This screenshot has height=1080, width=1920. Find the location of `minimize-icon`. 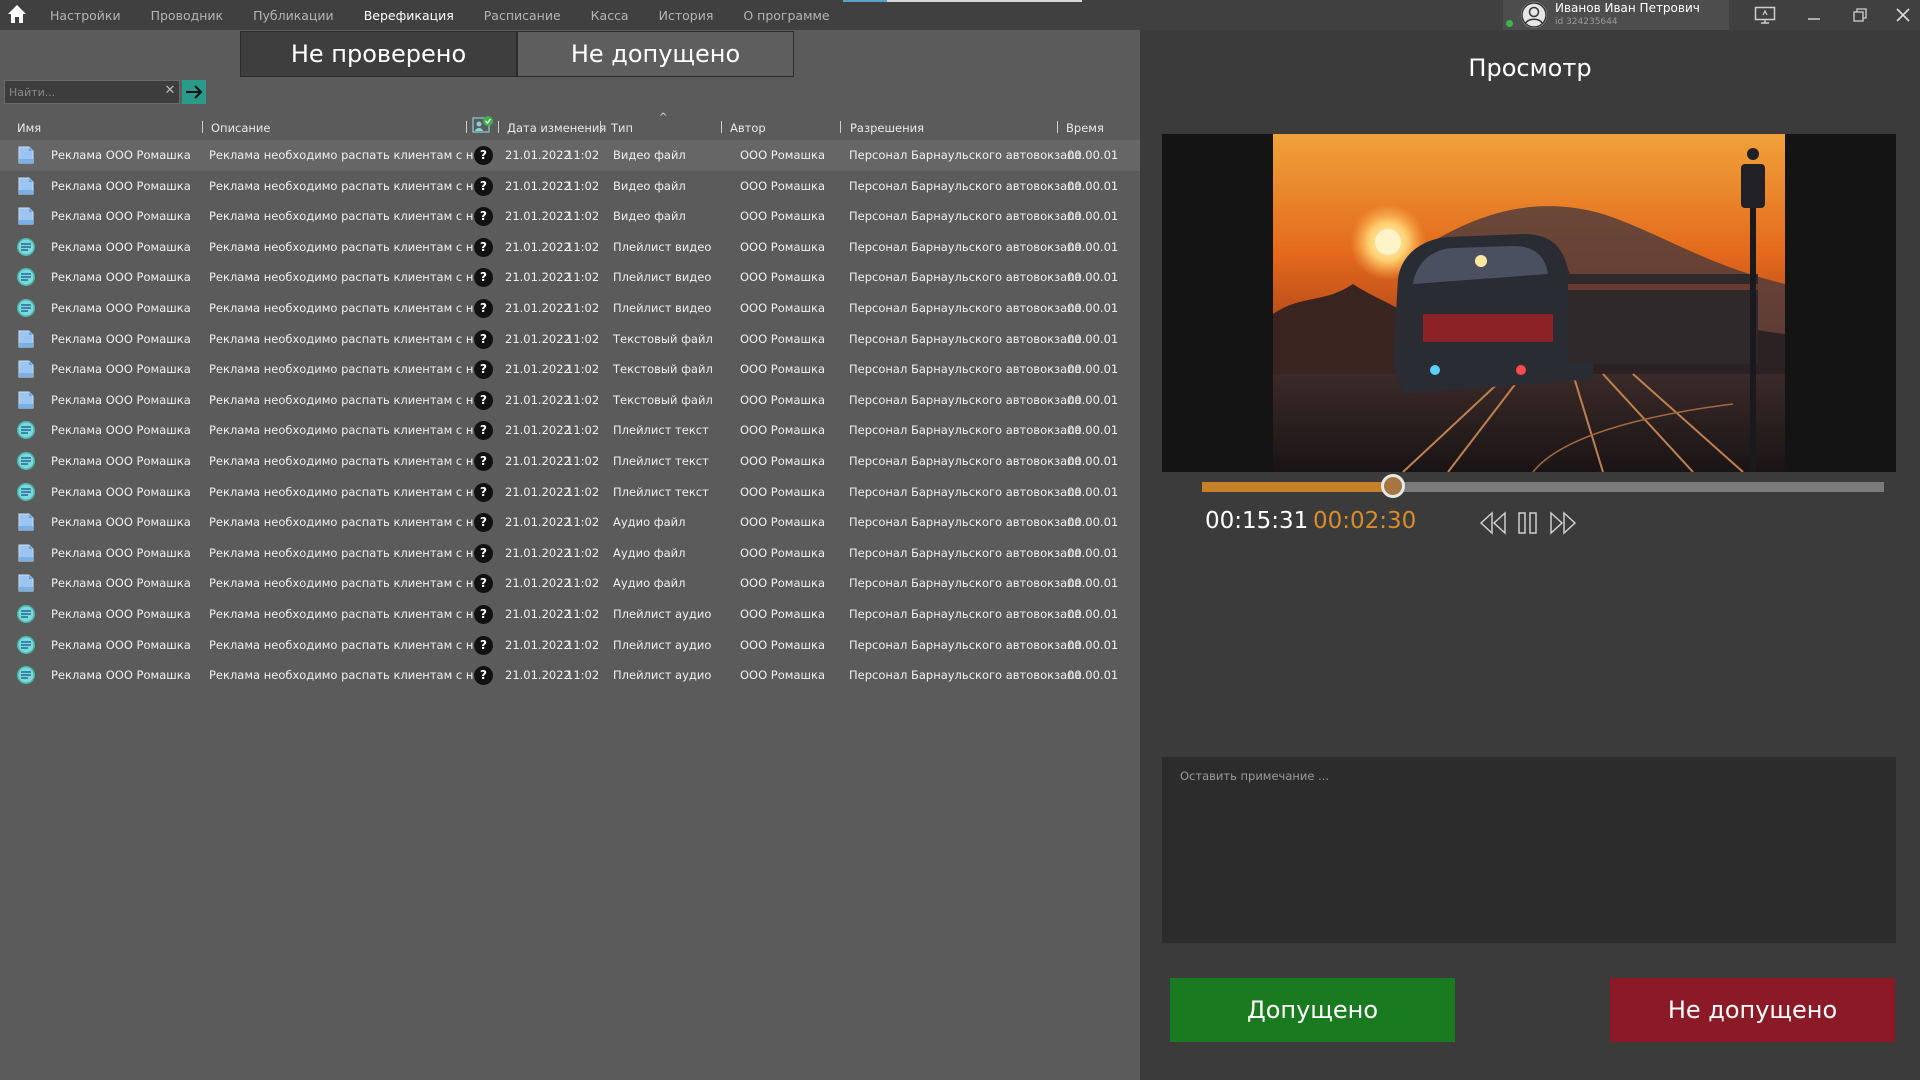

minimize-icon is located at coordinates (1814, 15).